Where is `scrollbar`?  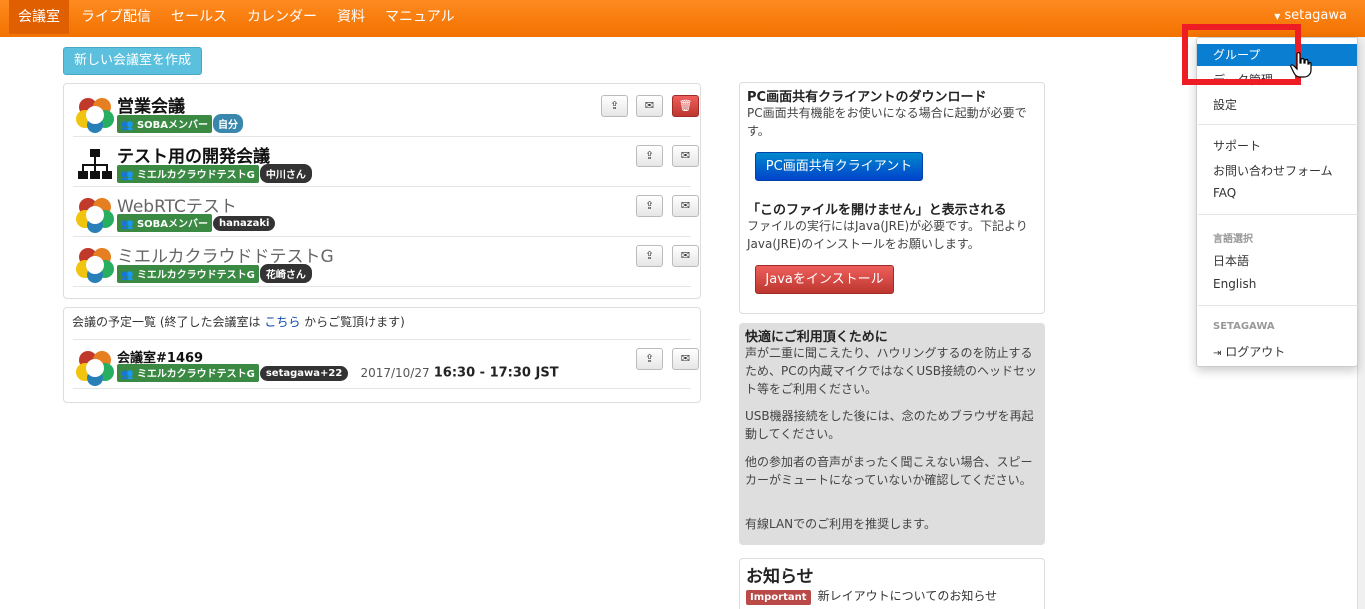
scrollbar is located at coordinates (1361, 323).